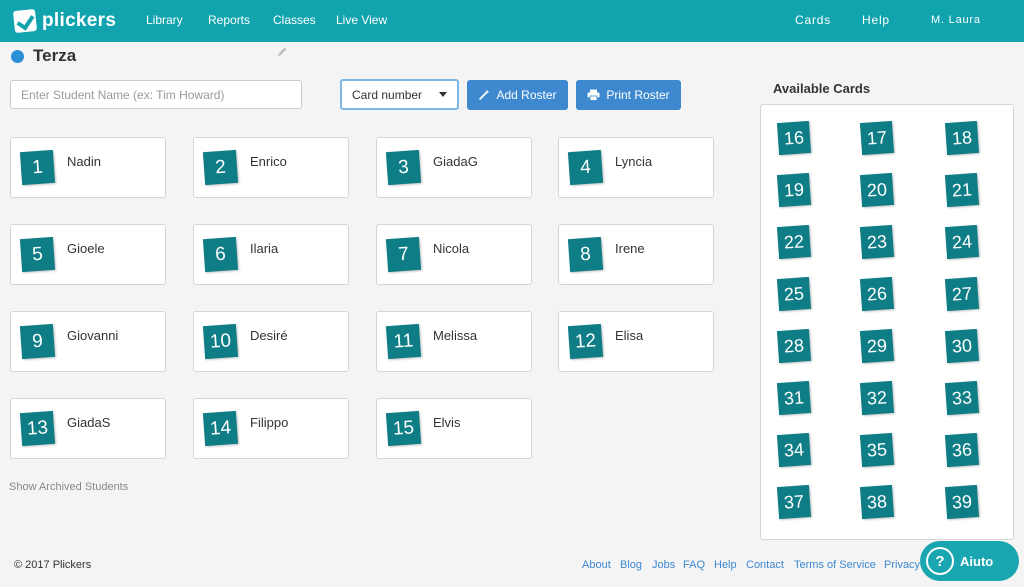  What do you see at coordinates (634, 161) in the screenshot?
I see `student-name: Lyncia` at bounding box center [634, 161].